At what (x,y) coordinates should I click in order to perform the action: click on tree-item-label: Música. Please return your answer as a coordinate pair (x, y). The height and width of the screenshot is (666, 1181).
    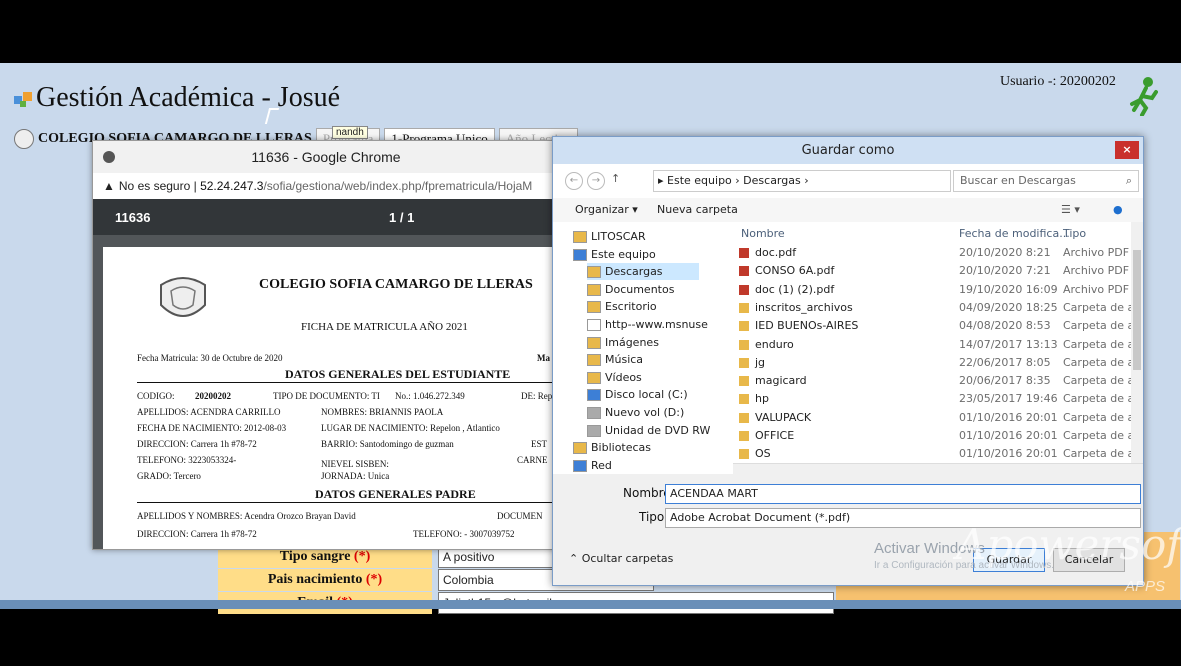
    Looking at the image, I should click on (624, 360).